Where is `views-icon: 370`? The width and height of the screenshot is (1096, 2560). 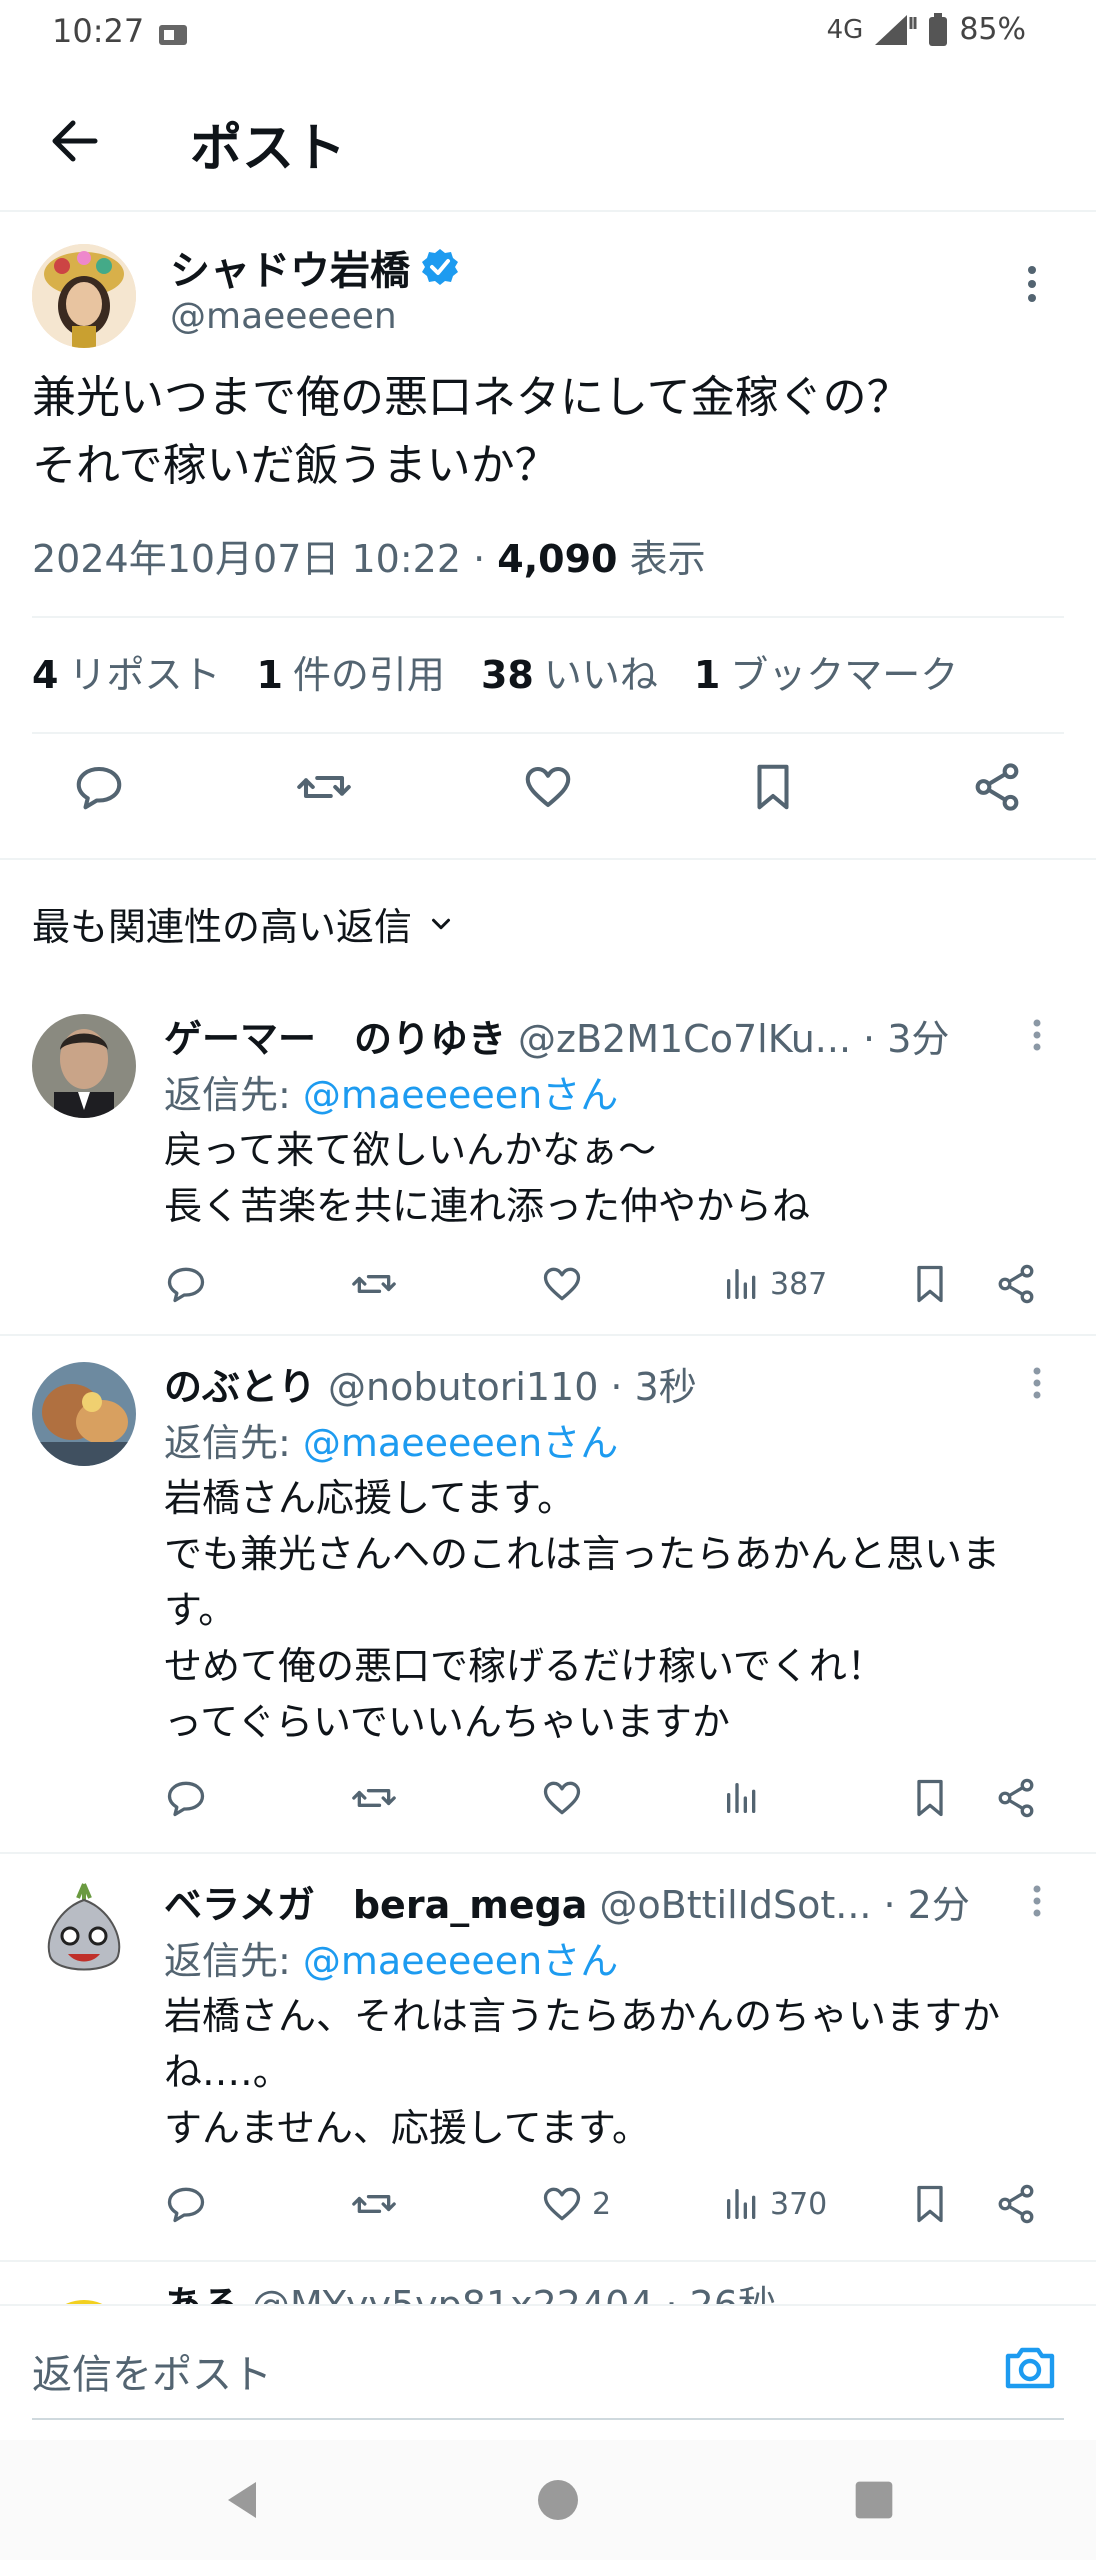 views-icon: 370 is located at coordinates (774, 2204).